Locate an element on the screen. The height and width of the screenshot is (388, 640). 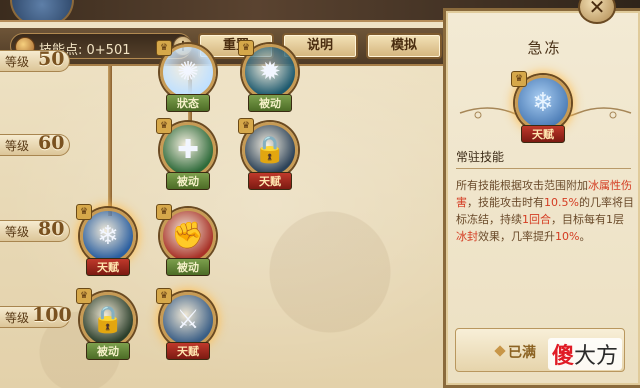
connector-main is located at coordinates (110, 141).